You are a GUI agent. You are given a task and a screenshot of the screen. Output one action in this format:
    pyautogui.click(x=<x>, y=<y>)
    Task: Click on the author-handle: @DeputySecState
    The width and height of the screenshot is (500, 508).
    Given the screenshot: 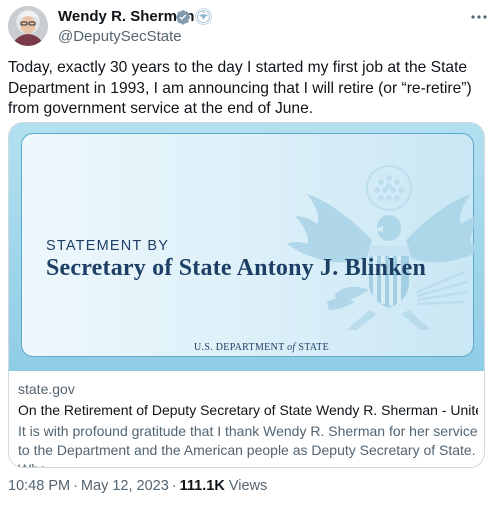 What is the action you would take?
    pyautogui.click(x=120, y=36)
    